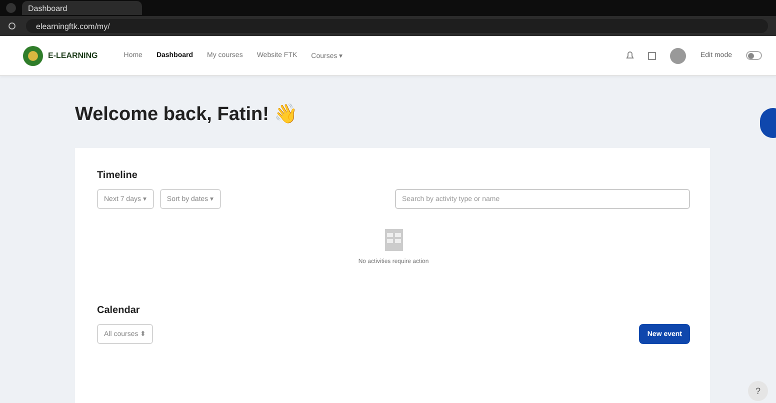 This screenshot has height=403, width=776. I want to click on calendar-title: Calendar, so click(119, 310).